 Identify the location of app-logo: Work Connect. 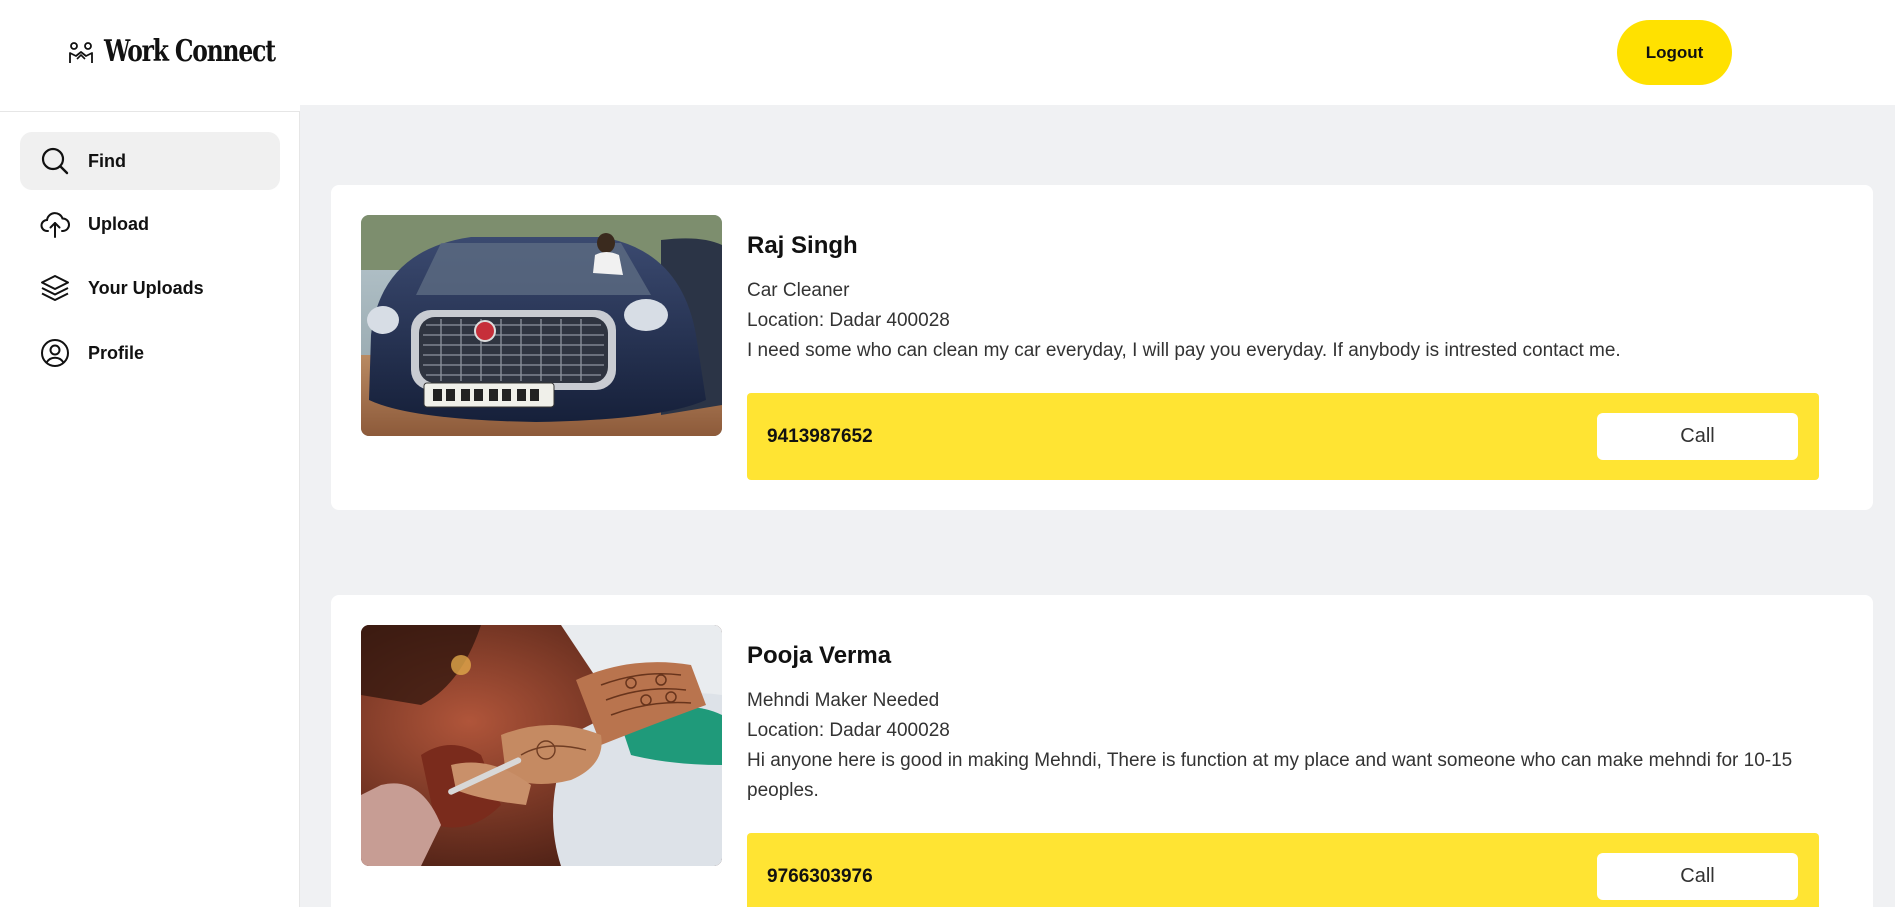
(195, 51).